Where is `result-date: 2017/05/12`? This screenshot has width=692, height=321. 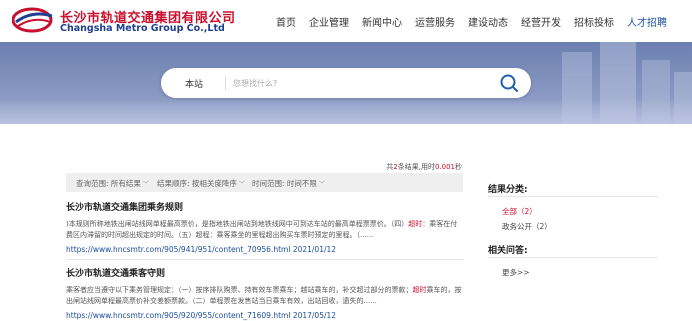
result-date: 2017/05/12 is located at coordinates (314, 315).